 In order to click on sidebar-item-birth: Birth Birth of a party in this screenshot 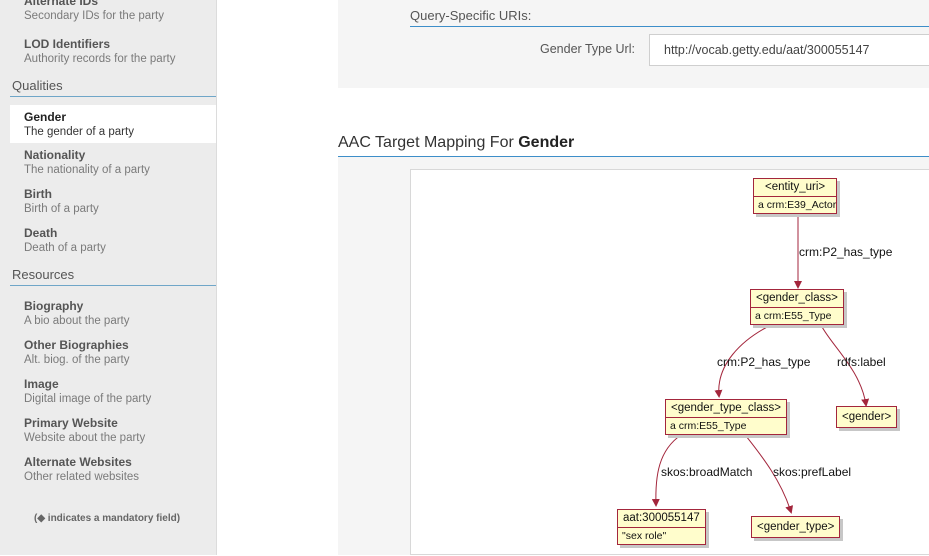, I will do `click(108, 201)`.